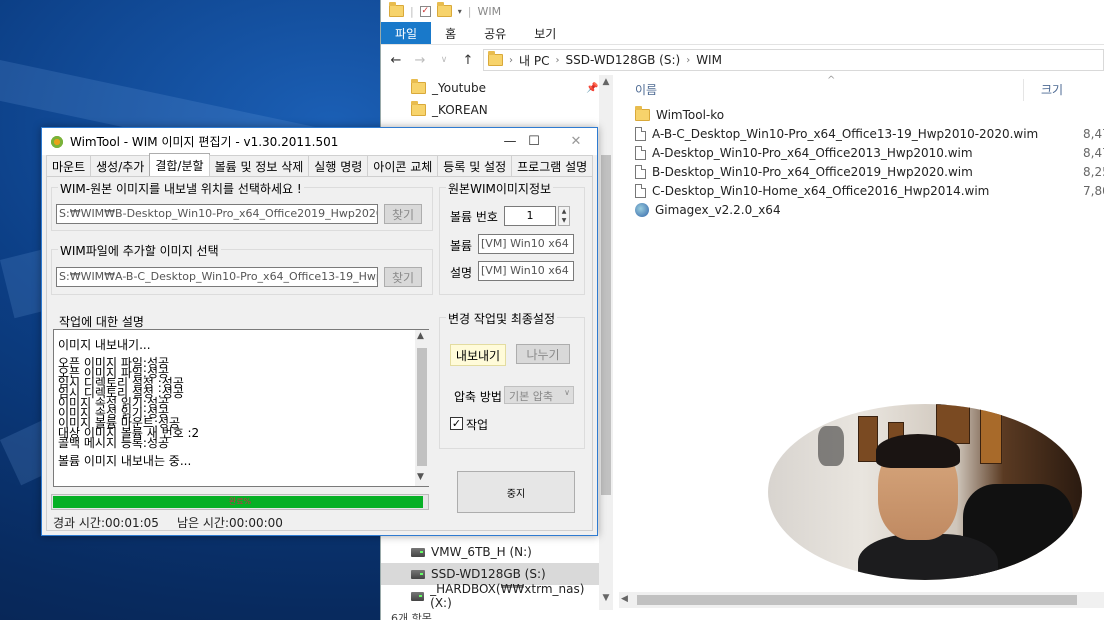 This screenshot has height=620, width=1104. Describe the element at coordinates (403, 165) in the screenshot. I see `tab-icon-replace: 아이콘 교체` at that location.